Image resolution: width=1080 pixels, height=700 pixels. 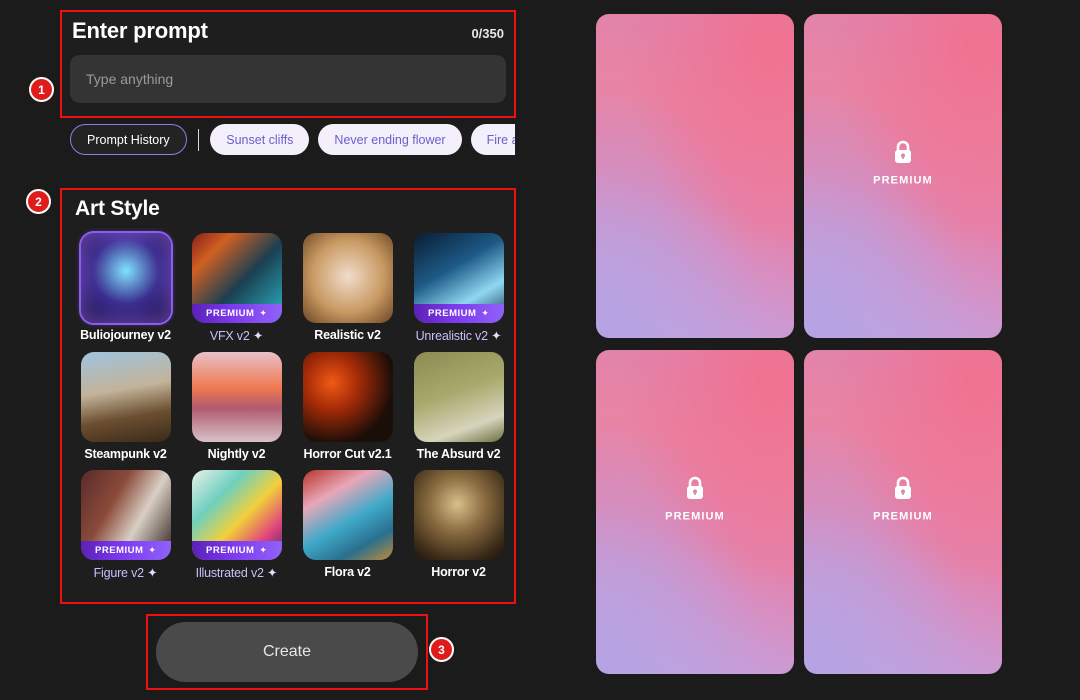 What do you see at coordinates (347, 572) in the screenshot?
I see `art-style-label: Flora v2` at bounding box center [347, 572].